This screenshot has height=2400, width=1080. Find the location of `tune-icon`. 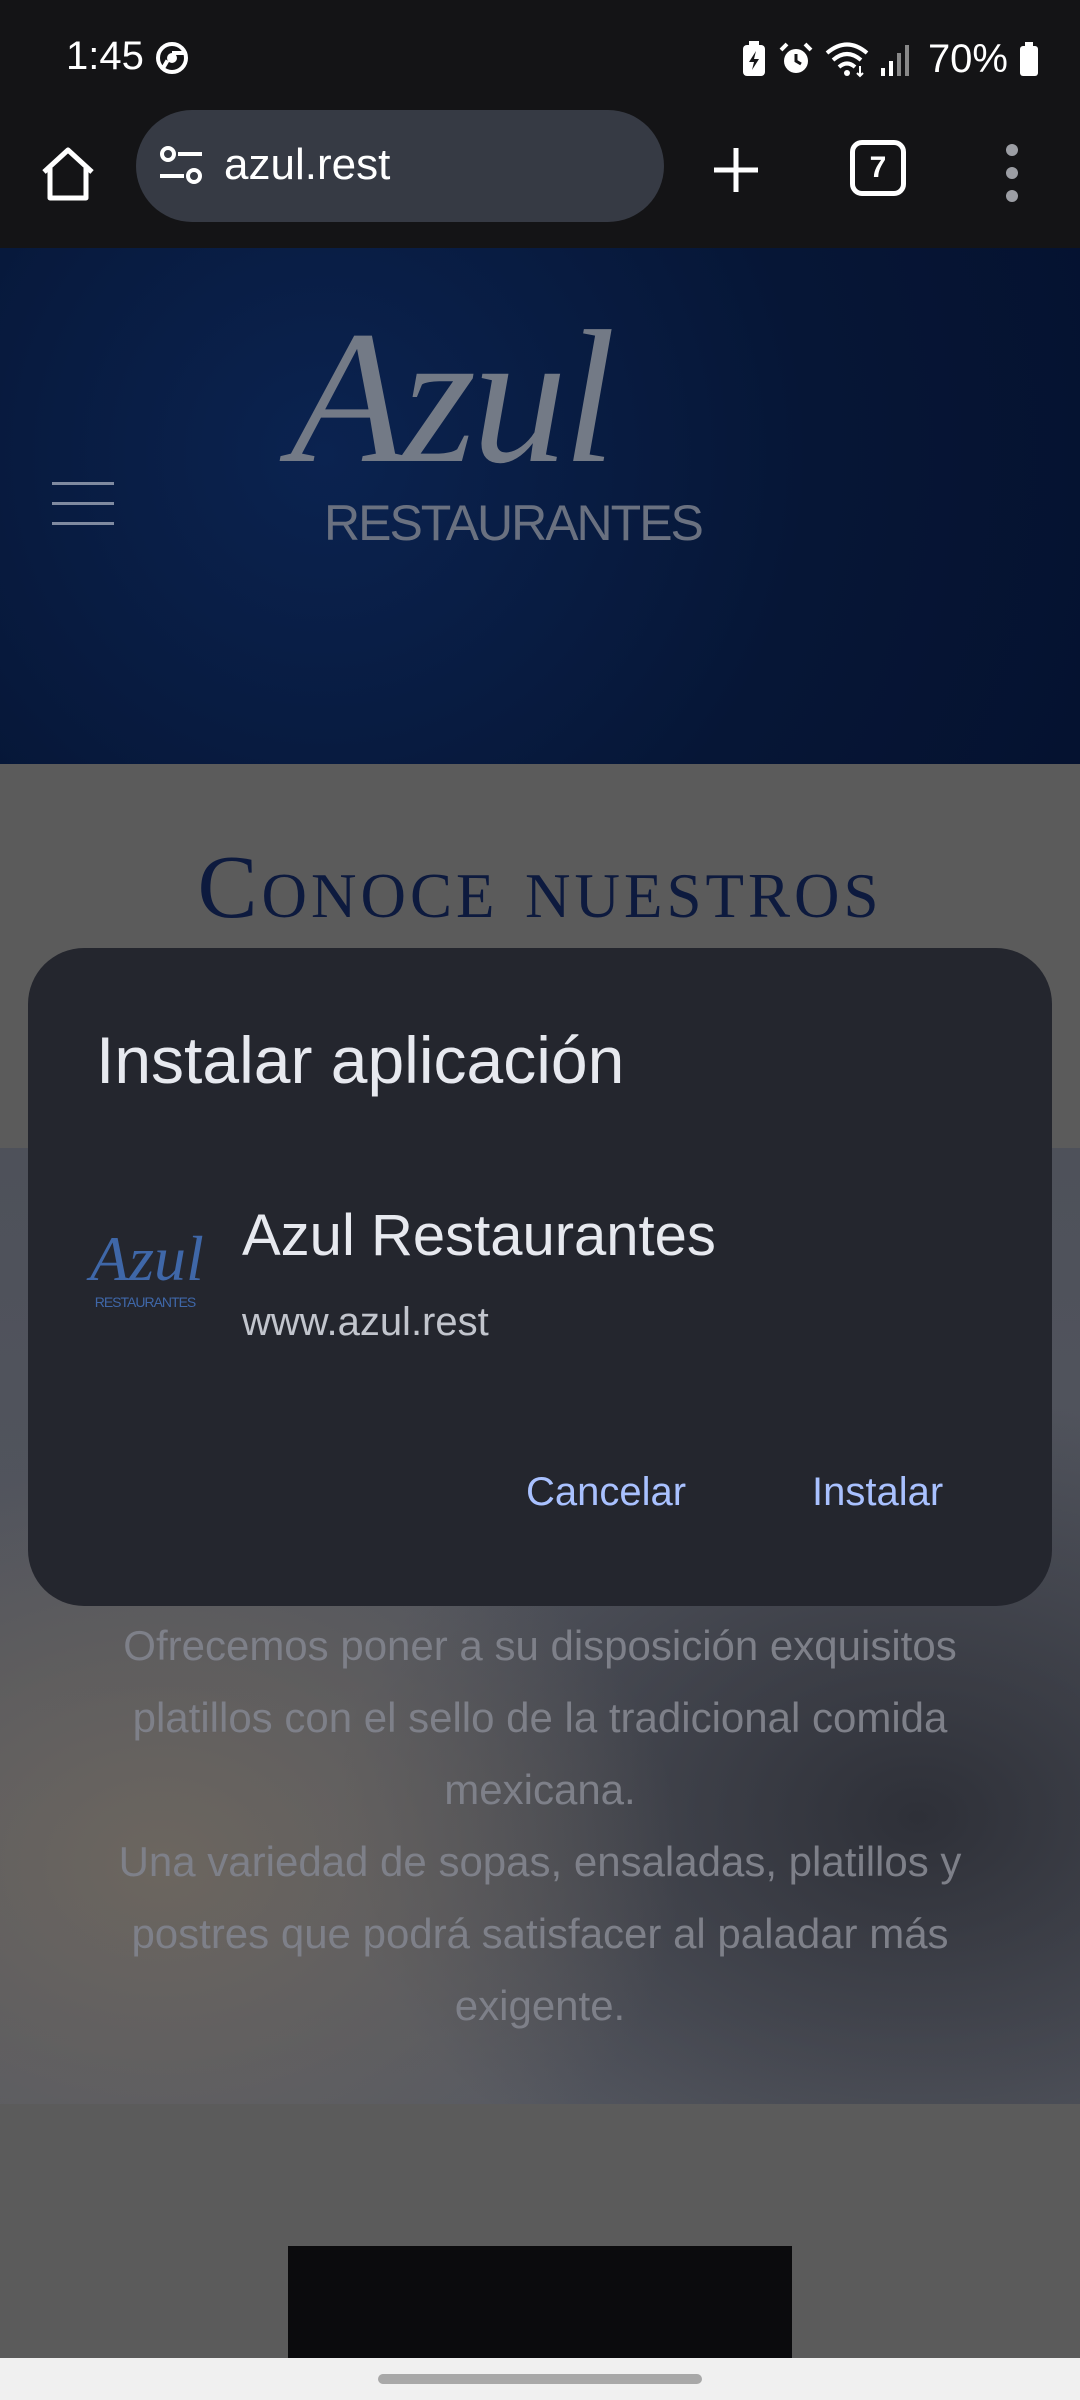

tune-icon is located at coordinates (181, 166).